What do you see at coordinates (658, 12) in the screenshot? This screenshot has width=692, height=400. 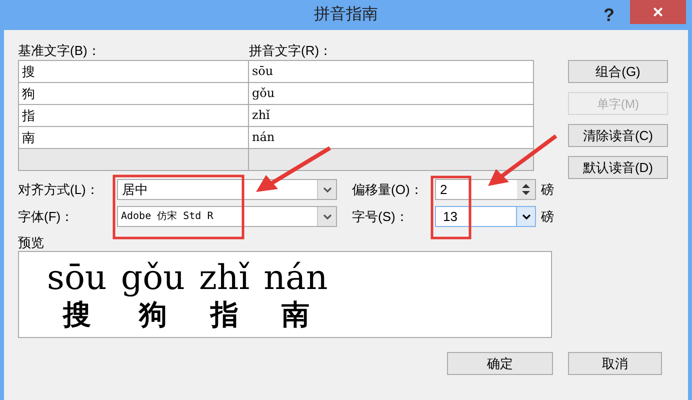 I see `close-button: ×` at bounding box center [658, 12].